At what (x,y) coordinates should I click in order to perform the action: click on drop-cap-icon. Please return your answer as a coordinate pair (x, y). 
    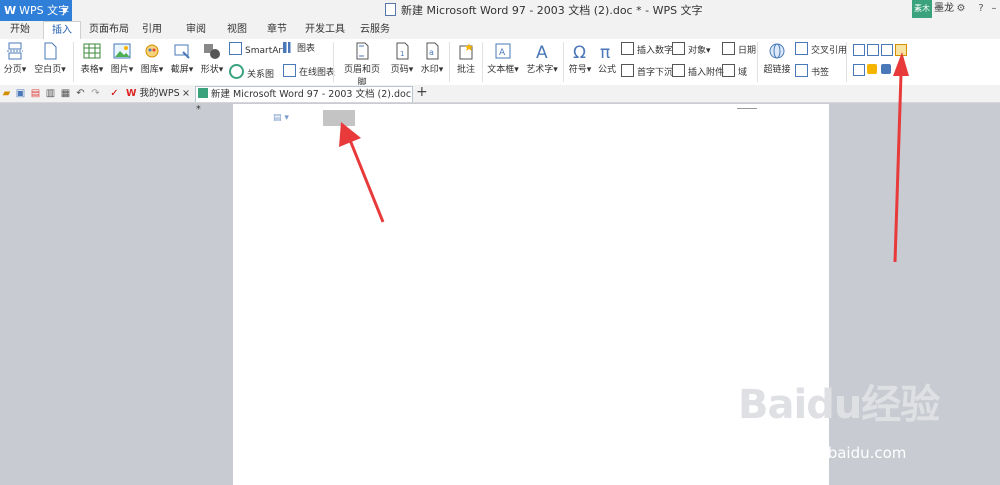
    Looking at the image, I should click on (627, 70).